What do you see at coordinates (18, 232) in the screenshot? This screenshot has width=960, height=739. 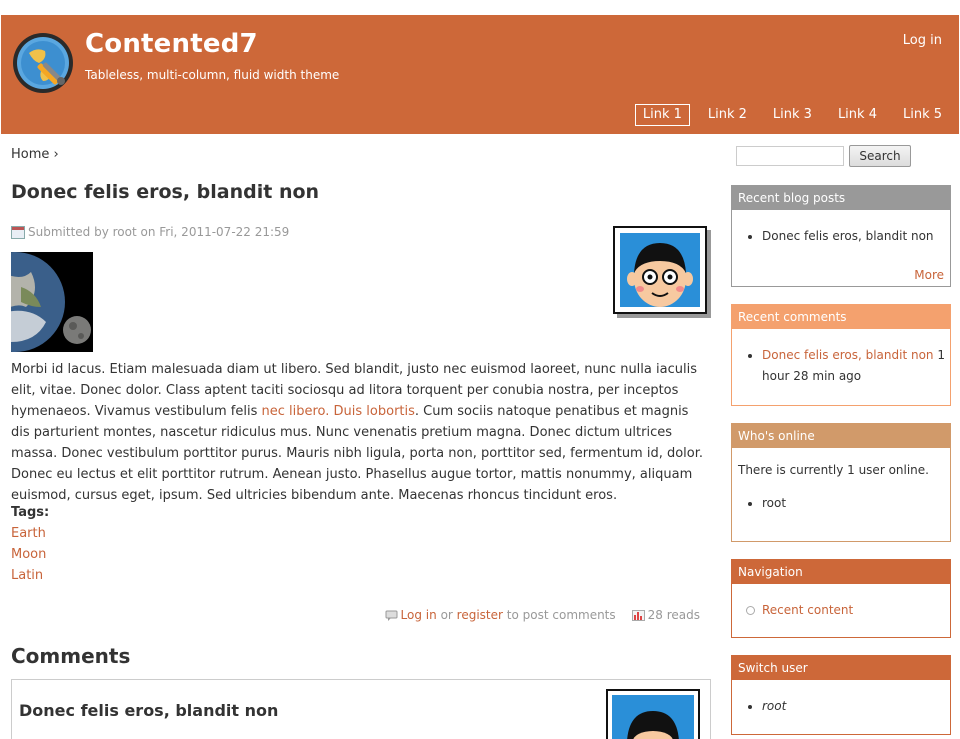 I see `calendar-icon` at bounding box center [18, 232].